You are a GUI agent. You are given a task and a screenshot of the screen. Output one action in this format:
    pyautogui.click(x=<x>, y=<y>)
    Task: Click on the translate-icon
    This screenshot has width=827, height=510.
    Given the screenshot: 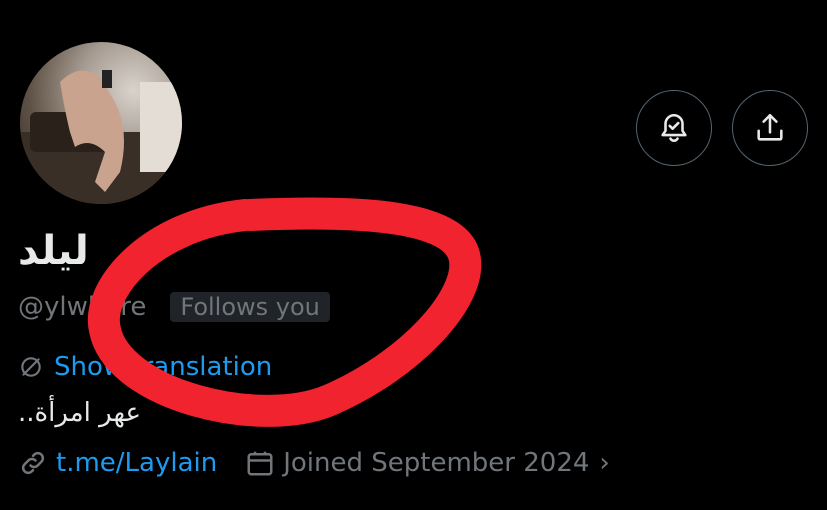 What is the action you would take?
    pyautogui.click(x=31, y=367)
    